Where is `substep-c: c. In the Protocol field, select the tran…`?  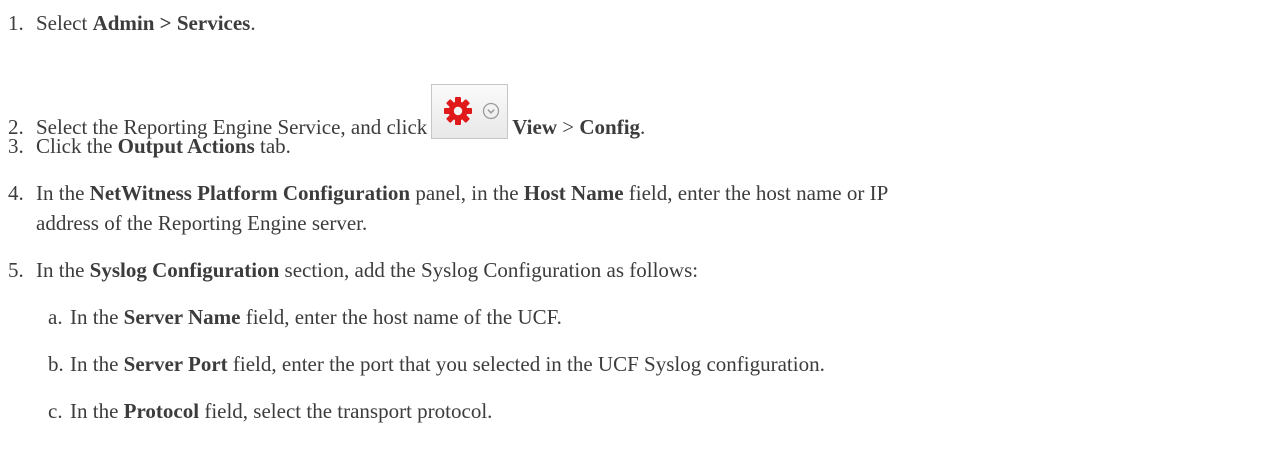 substep-c: c. In the Protocol field, select the tran… is located at coordinates (270, 411).